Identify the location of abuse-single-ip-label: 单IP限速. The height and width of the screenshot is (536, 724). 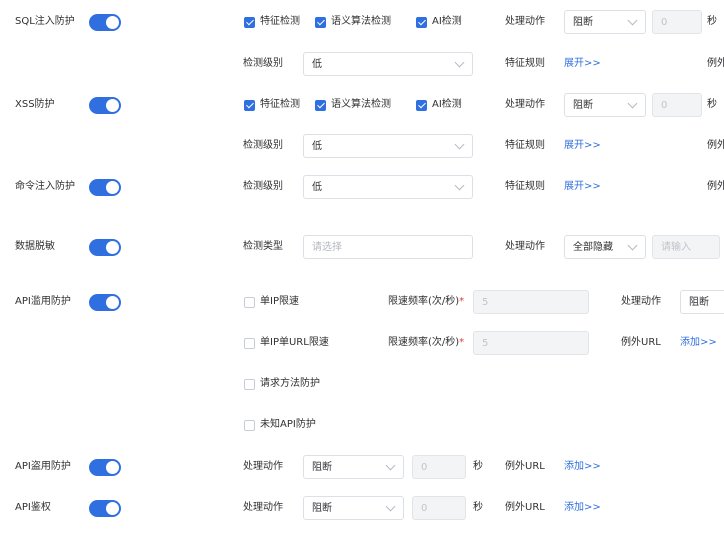
(279, 301).